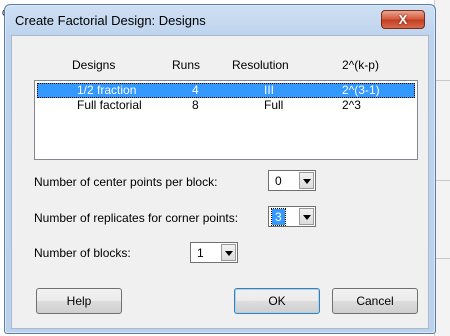 Image resolution: width=450 pixels, height=336 pixels. Describe the element at coordinates (195, 90) in the screenshot. I see `design-runs: 4` at that location.